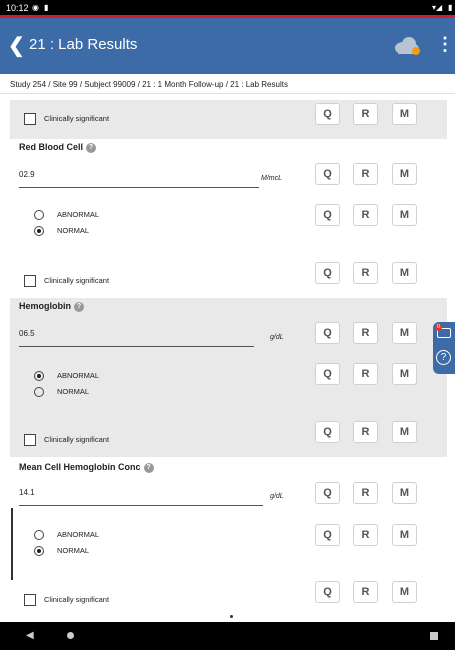 Image resolution: width=455 pixels, height=650 pixels. Describe the element at coordinates (444, 348) in the screenshot. I see `side-tabs: 0 ?` at that location.